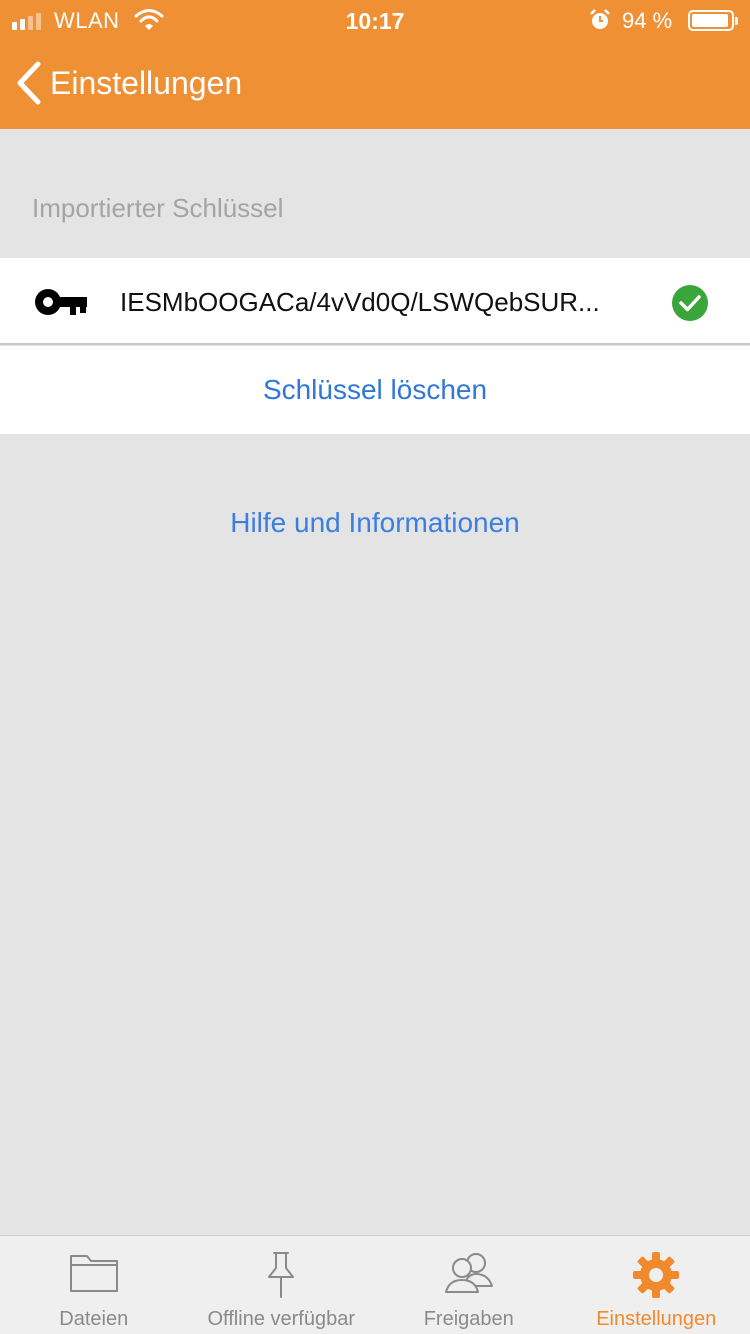  Describe the element at coordinates (469, 1275) in the screenshot. I see `people-icon` at that location.